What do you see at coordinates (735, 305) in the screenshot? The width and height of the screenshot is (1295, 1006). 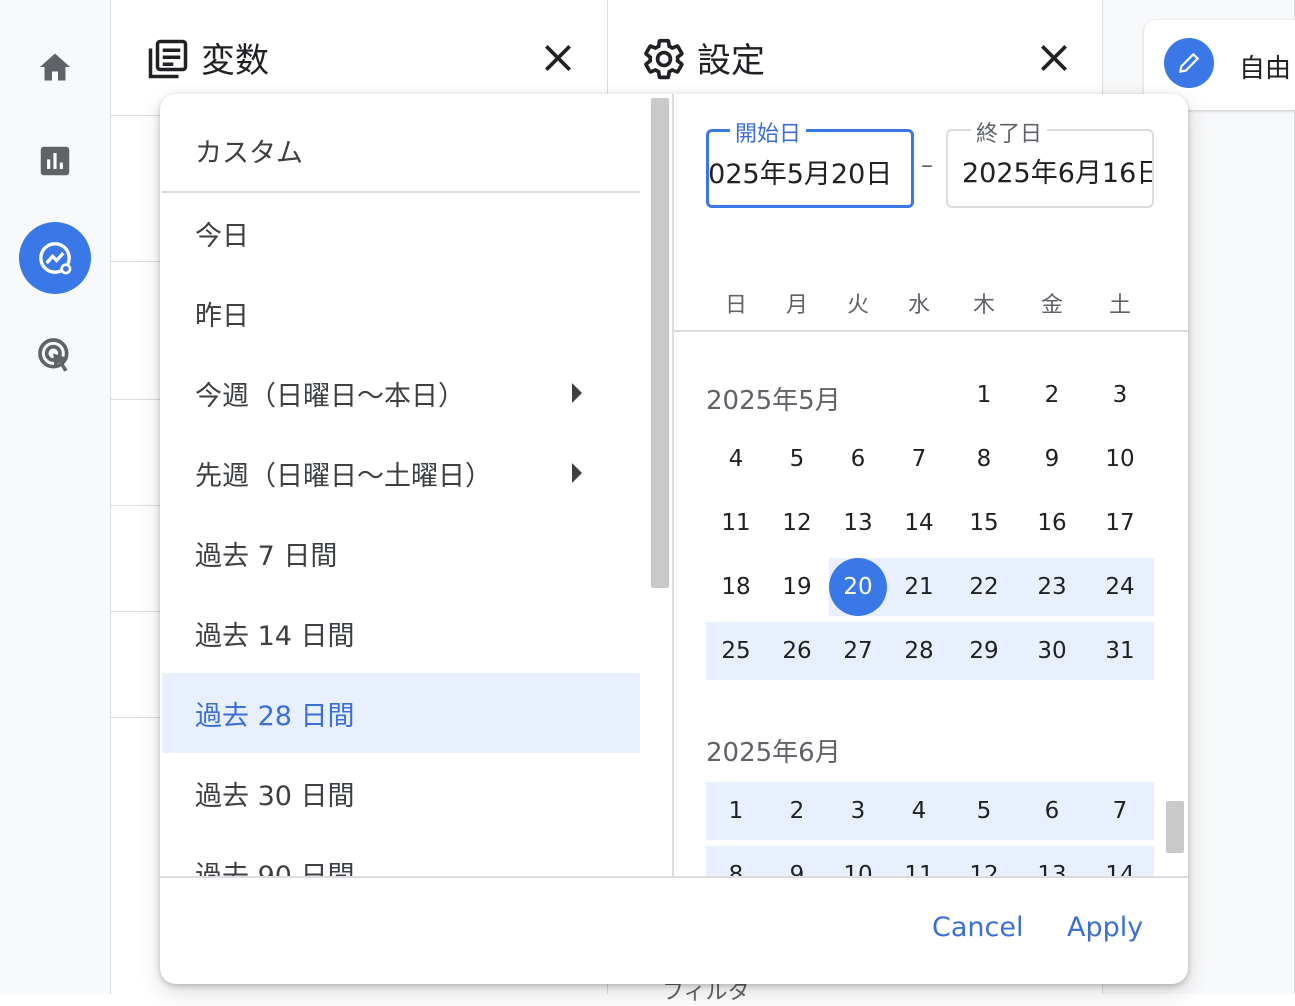 I see `weekday-header: 日` at bounding box center [735, 305].